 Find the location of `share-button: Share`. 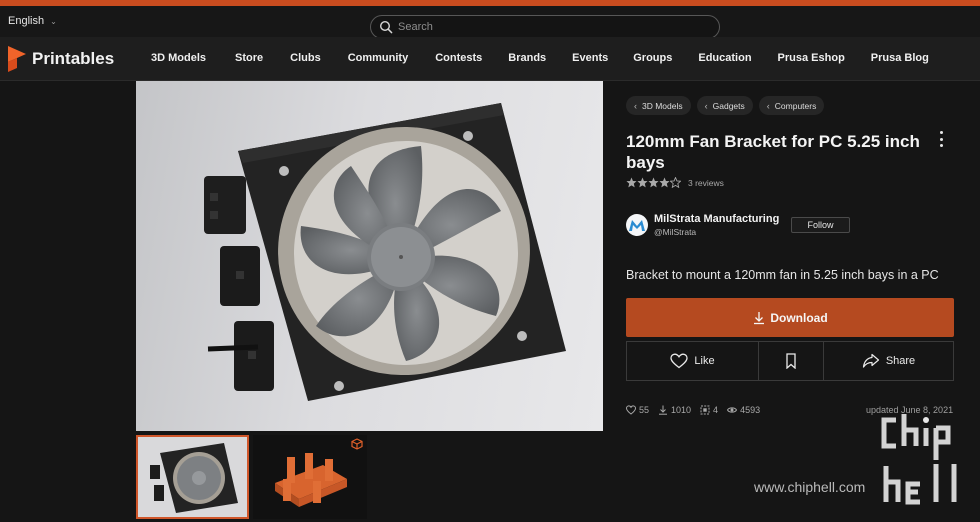

share-button: Share is located at coordinates (888, 361).